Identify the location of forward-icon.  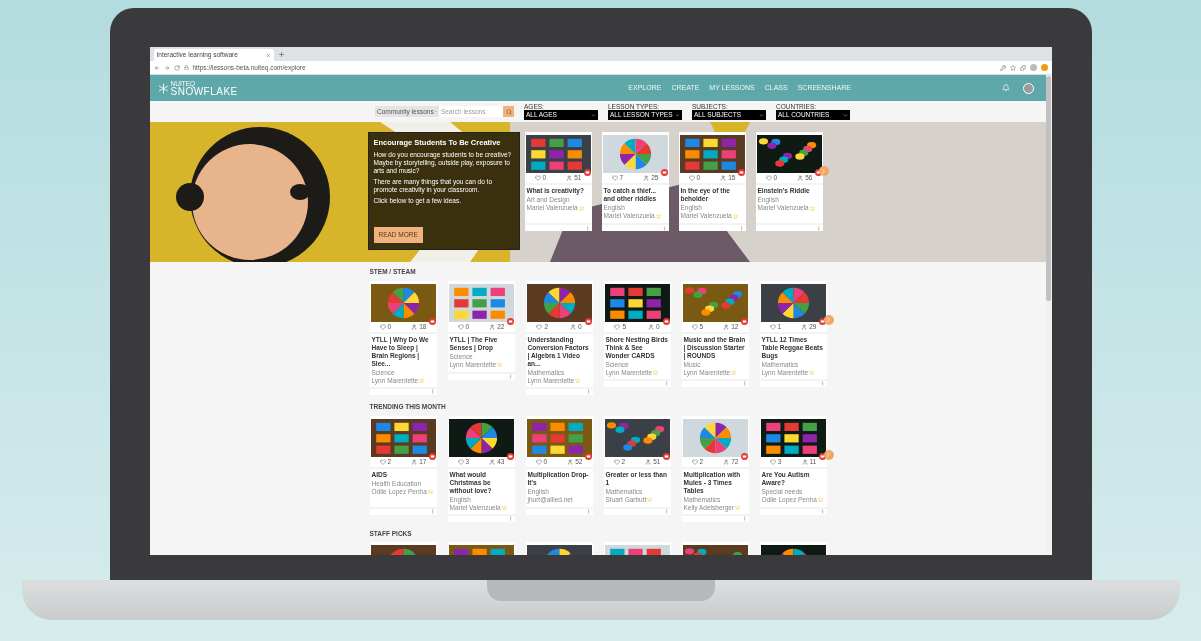
(166, 67).